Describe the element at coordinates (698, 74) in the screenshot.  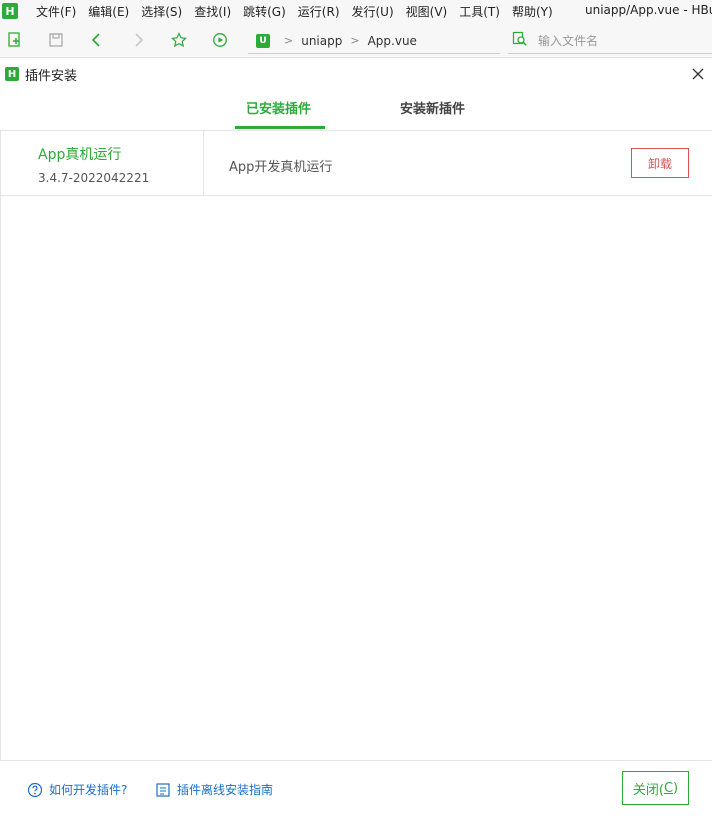
I see `close-icon` at that location.